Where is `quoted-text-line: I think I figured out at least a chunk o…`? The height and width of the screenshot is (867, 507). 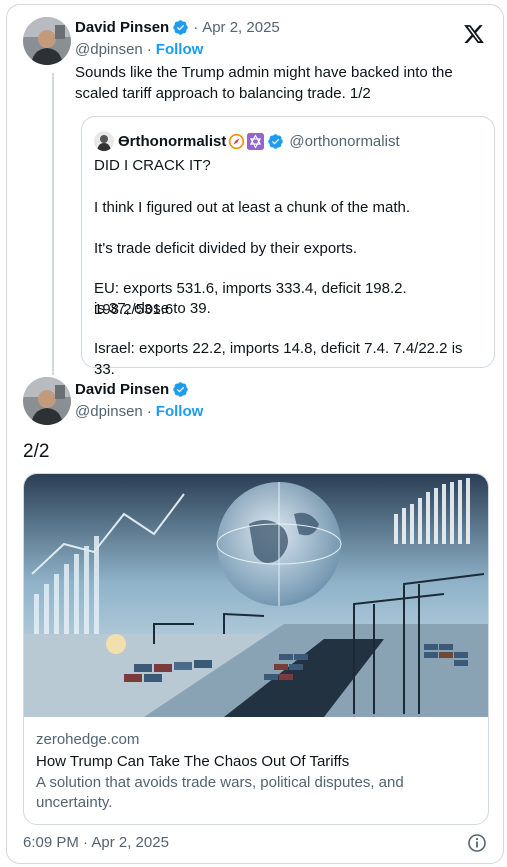 quoted-text-line: I think I figured out at least a chunk o… is located at coordinates (252, 207).